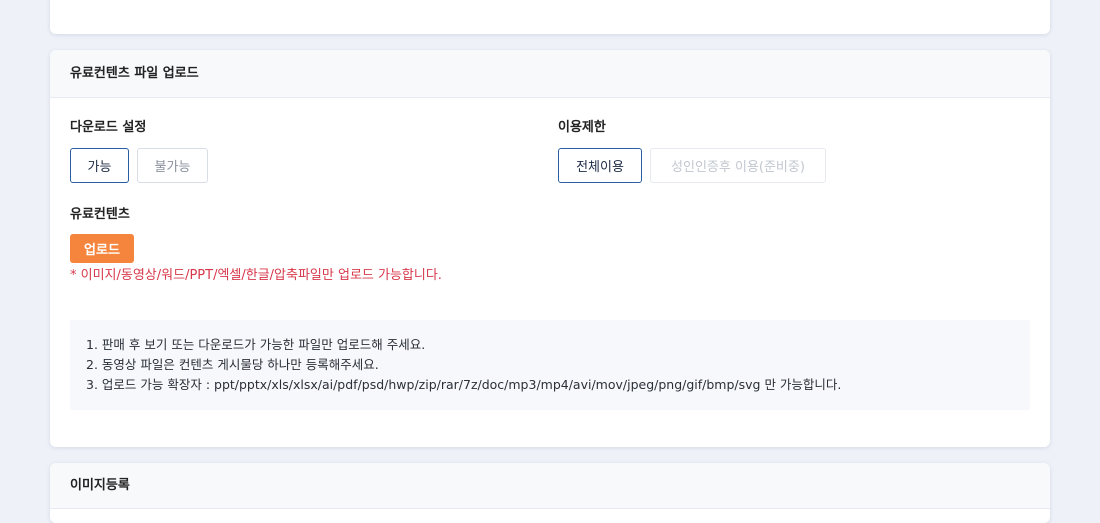 This screenshot has height=523, width=1100. What do you see at coordinates (232, 364) in the screenshot?
I see `guide-line-2: 2. 동영상 파일은 컨텐츠 게시물당 하나만 등록해주세요.` at bounding box center [232, 364].